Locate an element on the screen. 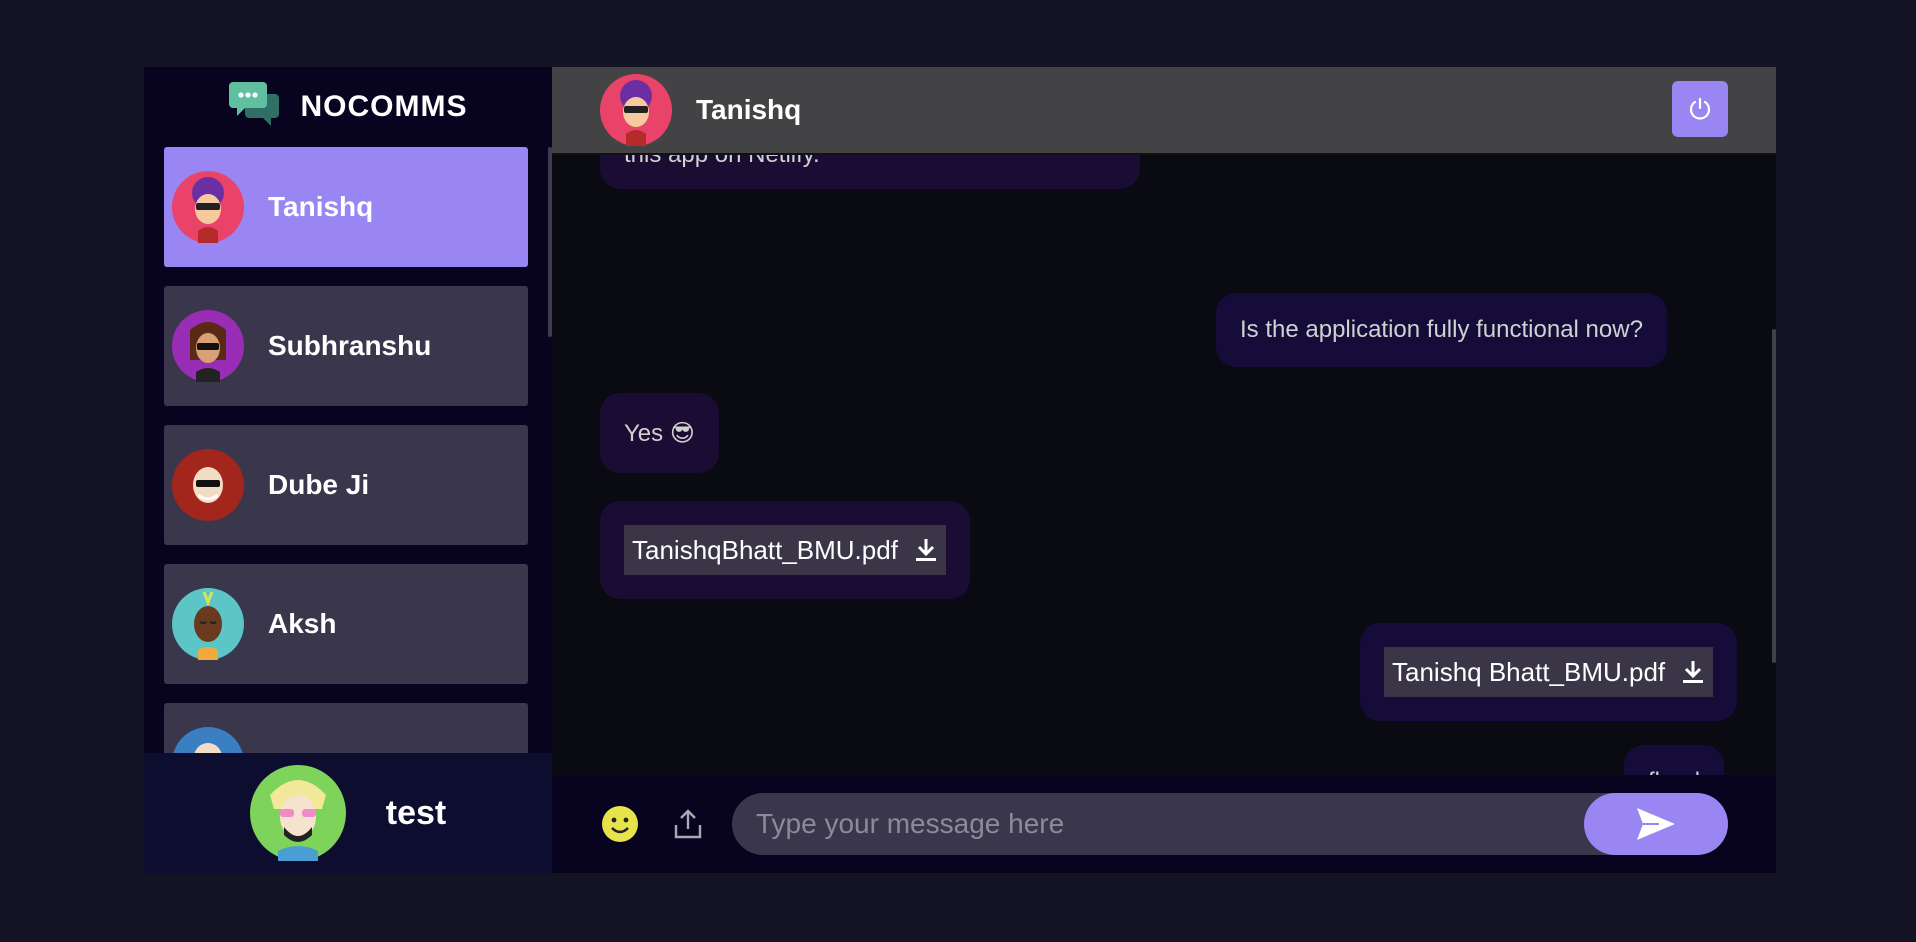 The width and height of the screenshot is (1916, 942). message-sent-file: Tanishq Bhatt_BMU.pdf is located at coordinates (1549, 672).